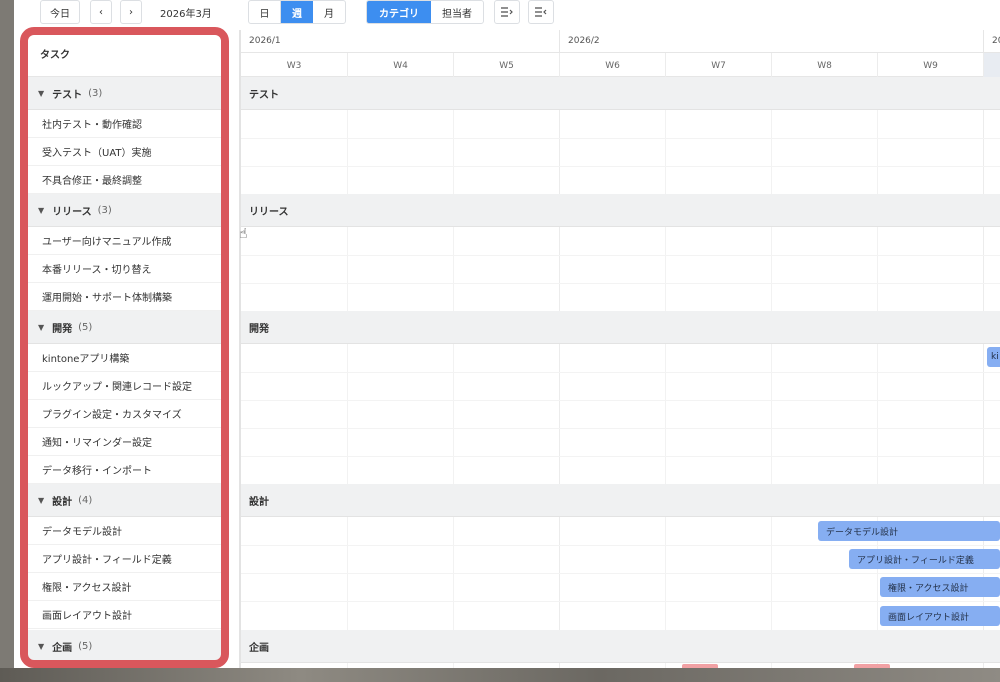  I want to click on task-row: 本番リリース・切り替え, so click(125, 269).